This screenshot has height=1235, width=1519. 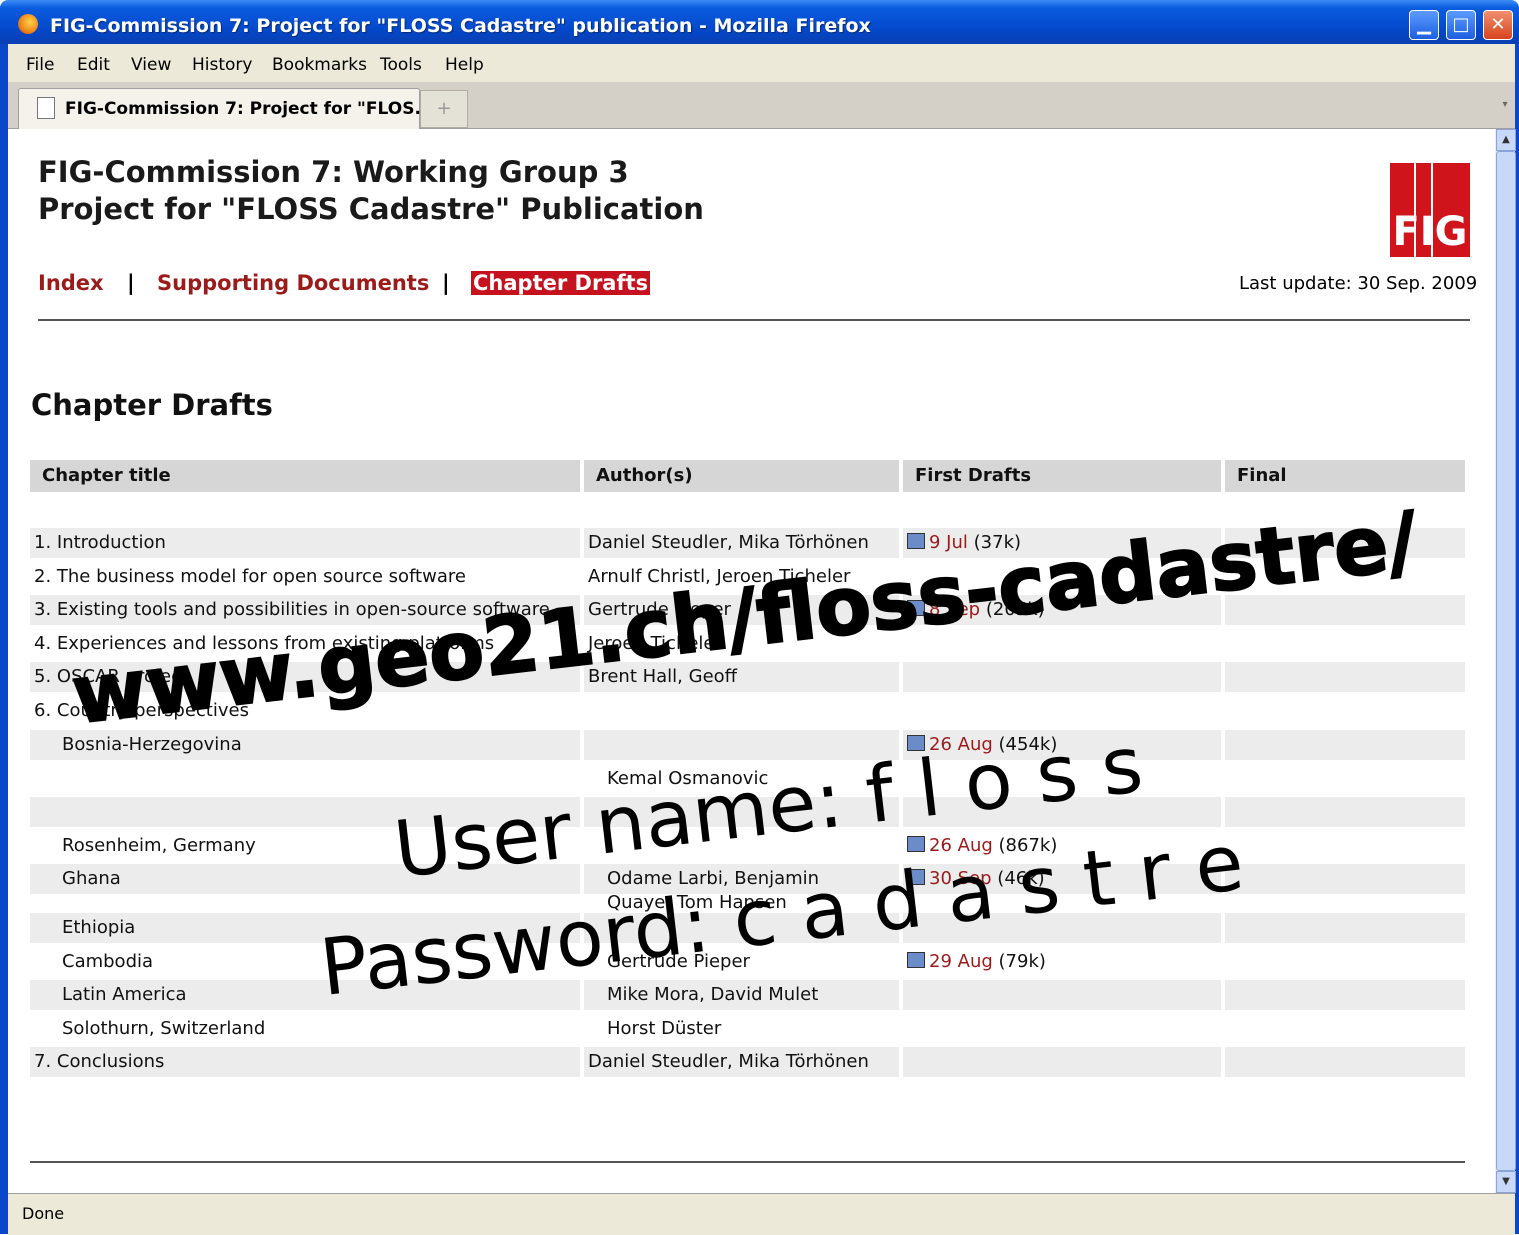 What do you see at coordinates (43, 1213) in the screenshot?
I see `status-text: Done` at bounding box center [43, 1213].